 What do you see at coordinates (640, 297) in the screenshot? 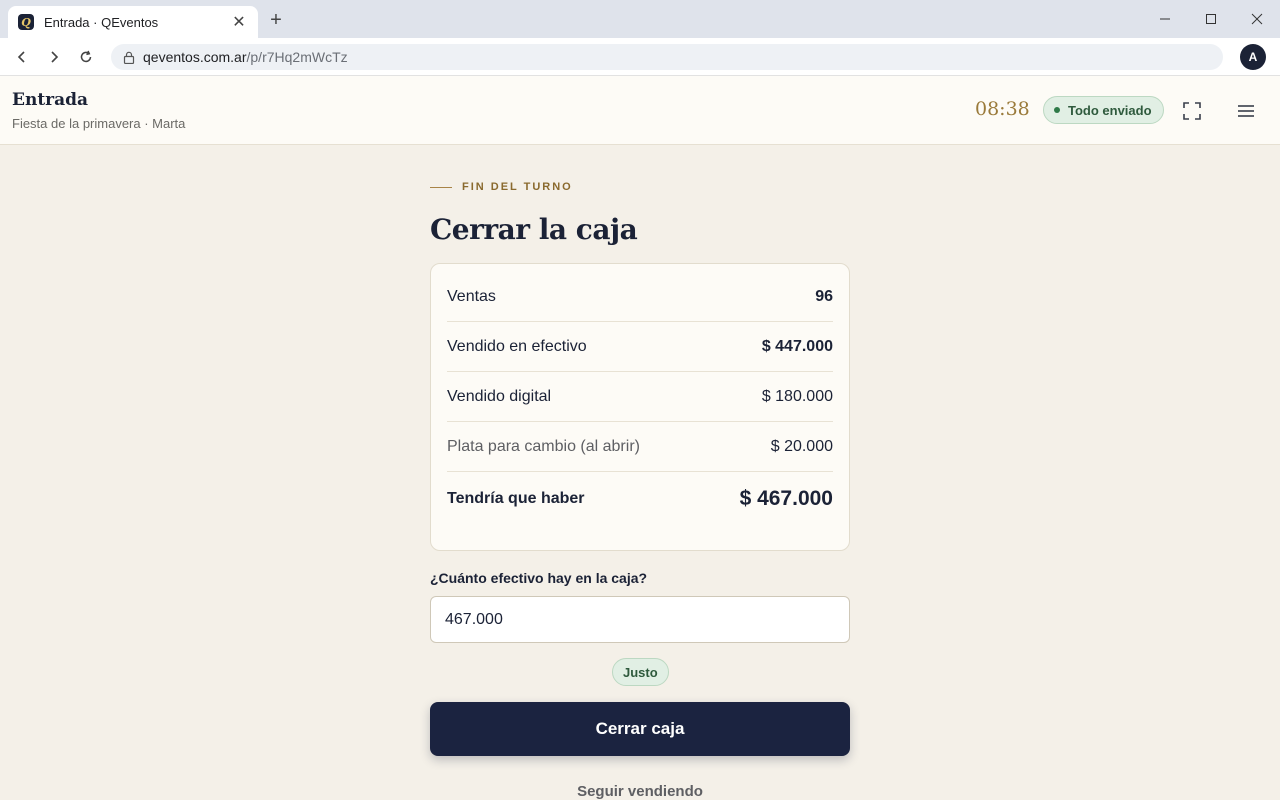
I see `summary-row-sales: Ventas 96` at bounding box center [640, 297].